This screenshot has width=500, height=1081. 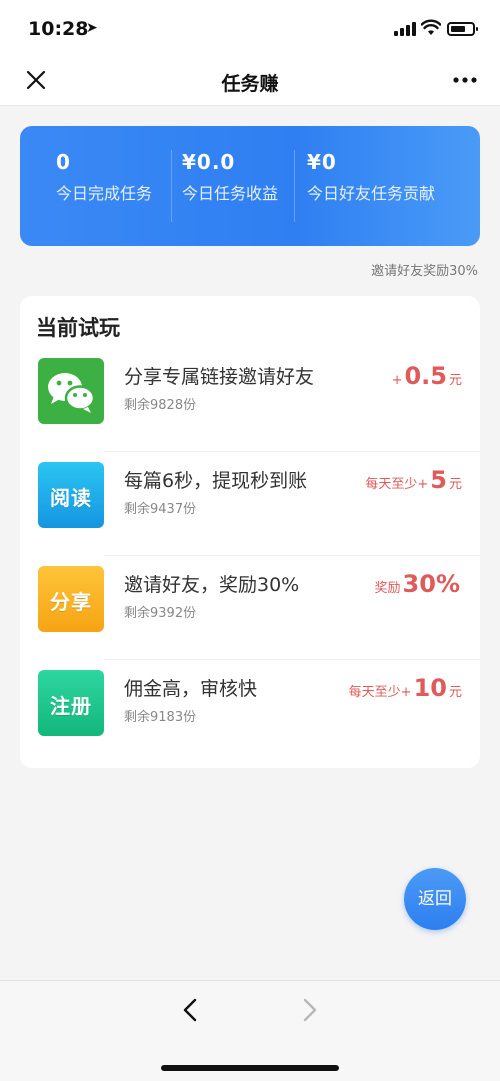 What do you see at coordinates (371, 177) in the screenshot?
I see `stat-friend-contribution: ¥0 今日好友任务贡献` at bounding box center [371, 177].